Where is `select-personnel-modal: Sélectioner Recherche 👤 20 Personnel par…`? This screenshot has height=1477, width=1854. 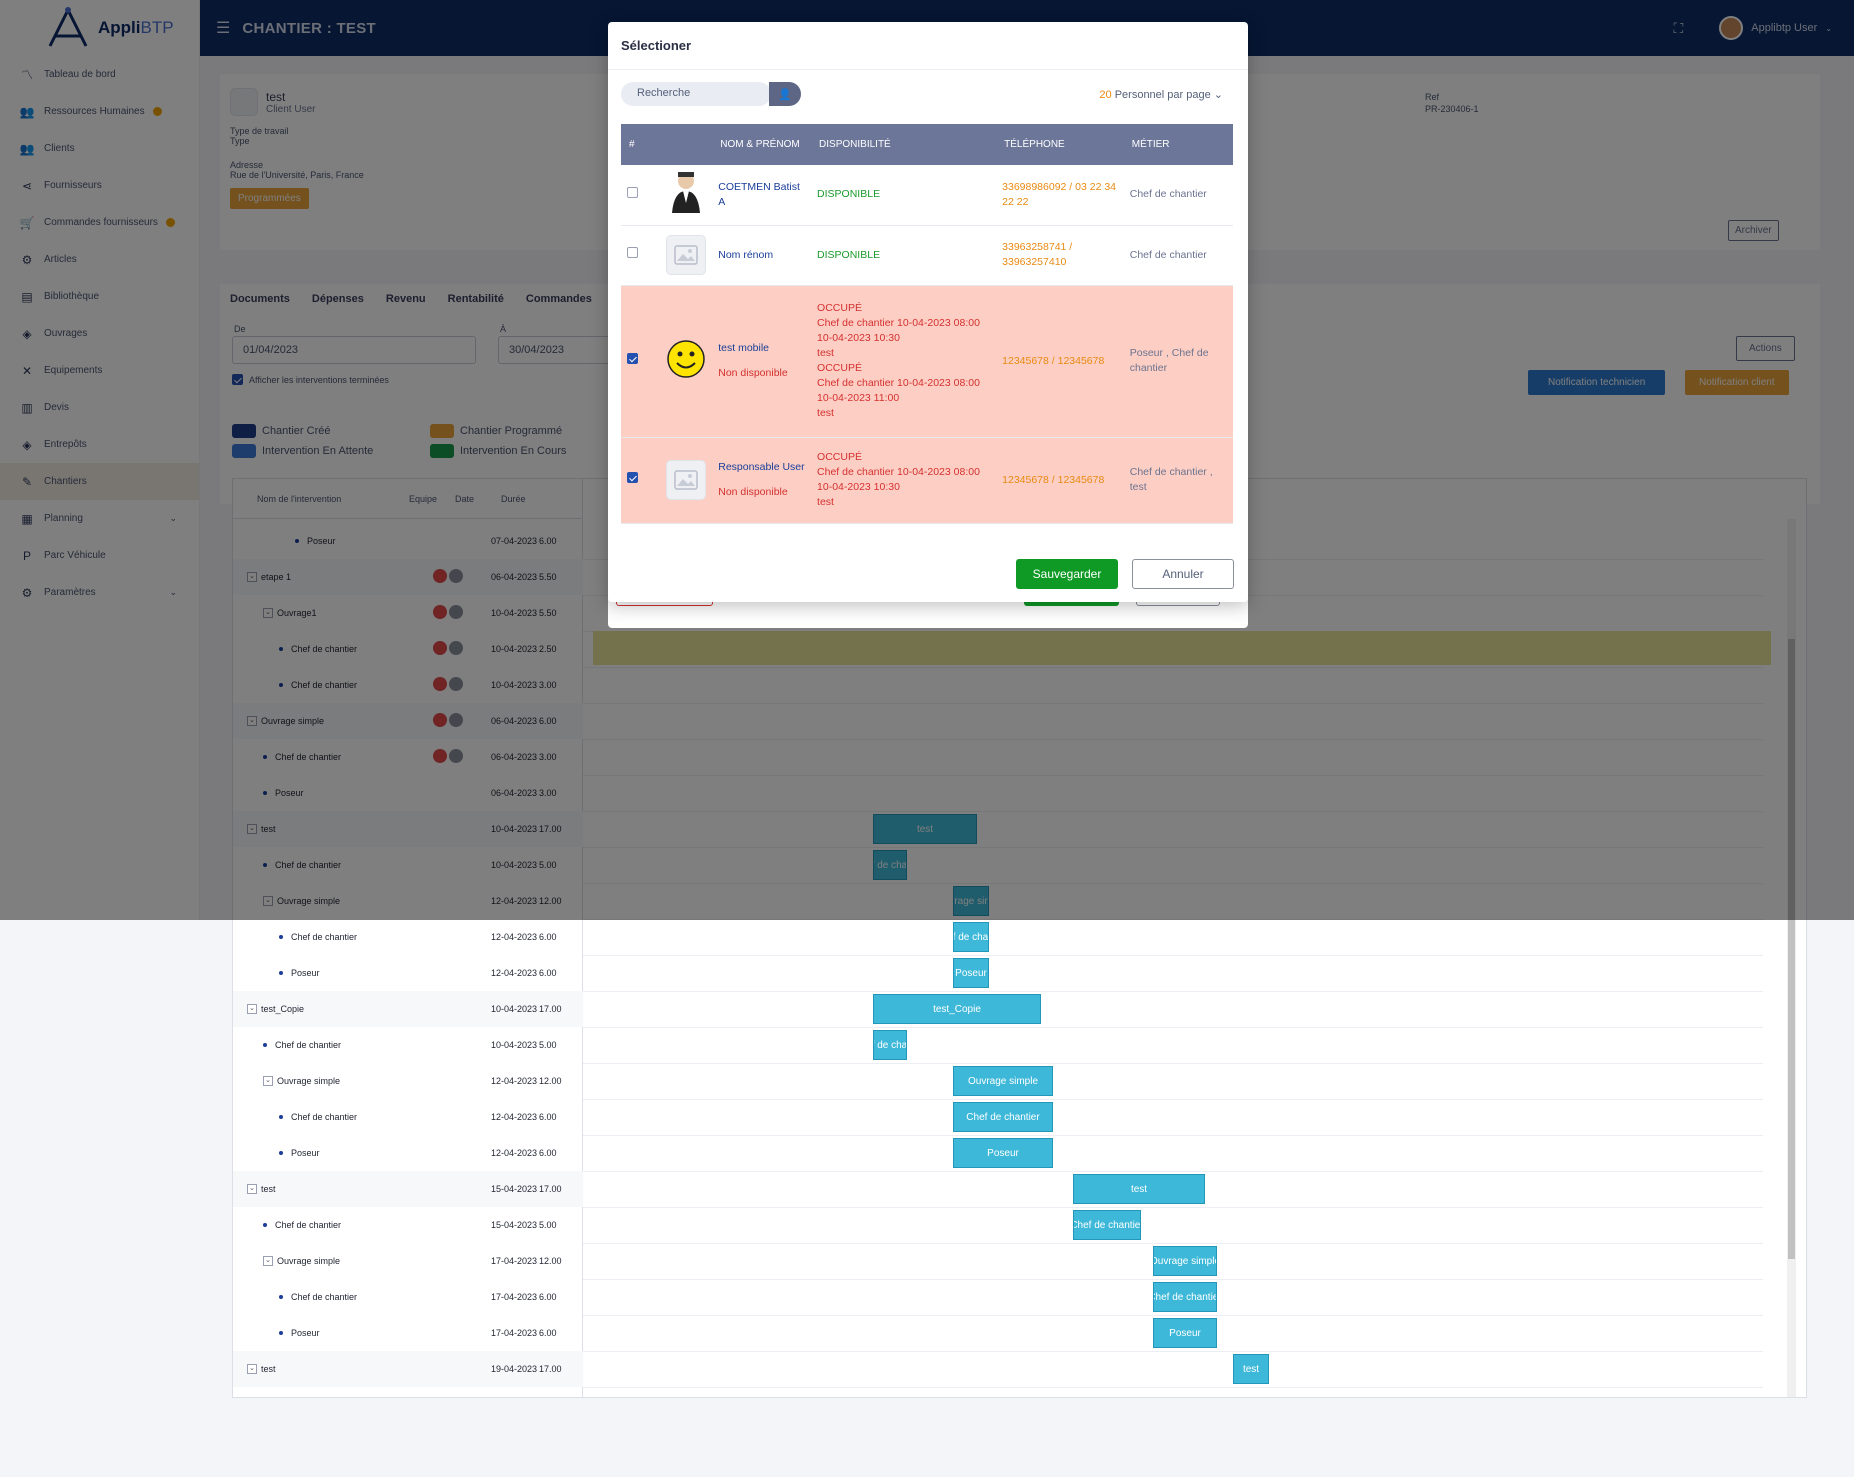
select-personnel-modal: Sélectioner Recherche 👤 20 Personnel par… is located at coordinates (928, 312).